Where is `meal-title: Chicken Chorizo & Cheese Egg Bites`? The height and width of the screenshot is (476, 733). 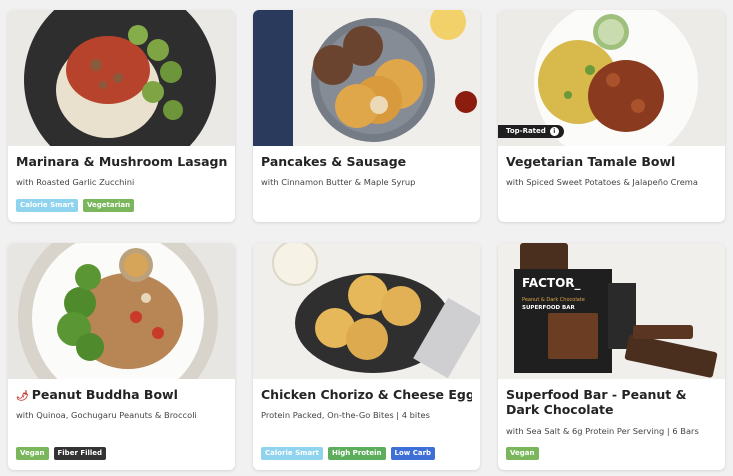
meal-title: Chicken Chorizo & Cheese Egg Bites is located at coordinates (366, 395).